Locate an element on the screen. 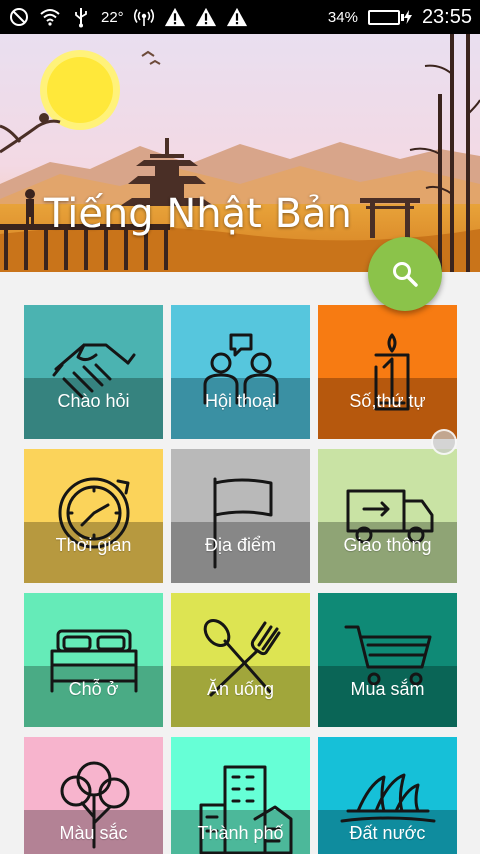  battery-icon is located at coordinates (389, 17).